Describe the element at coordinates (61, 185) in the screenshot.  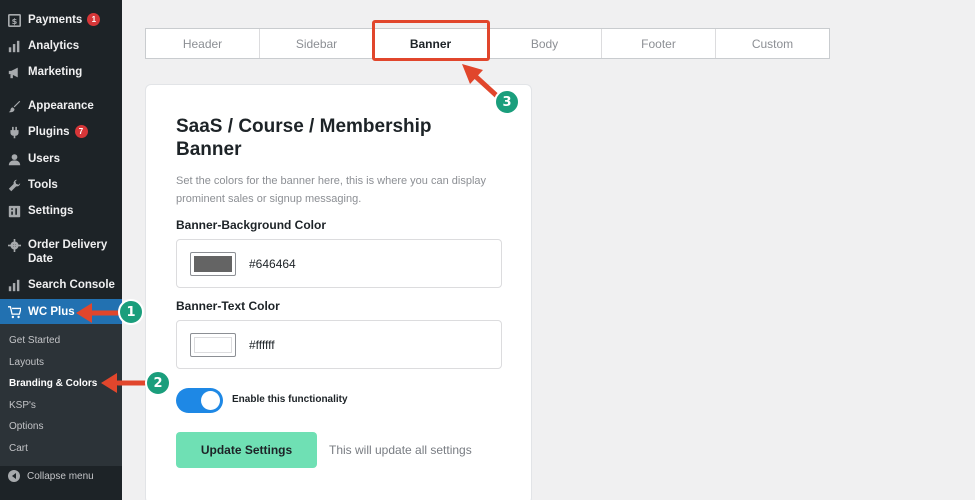
I see `sidebar-item-tools: Tools` at that location.